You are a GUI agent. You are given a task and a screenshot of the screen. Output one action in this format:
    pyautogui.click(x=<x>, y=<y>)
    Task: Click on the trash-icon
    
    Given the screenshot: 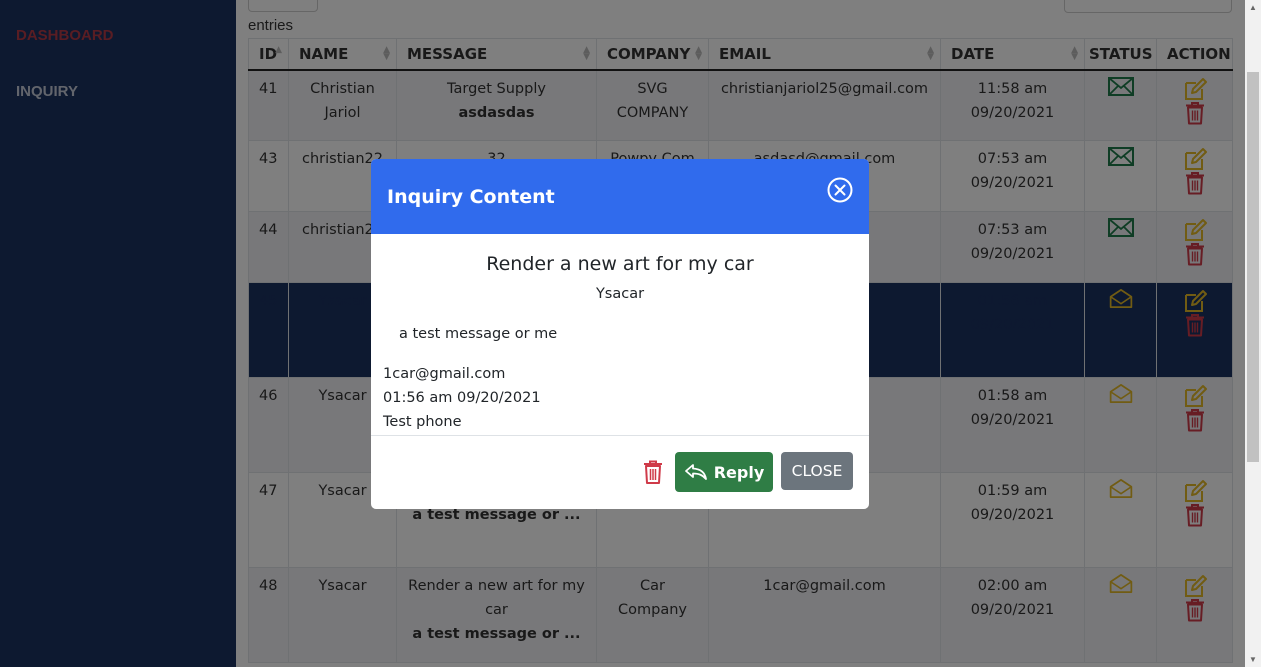 What is the action you would take?
    pyautogui.click(x=653, y=472)
    